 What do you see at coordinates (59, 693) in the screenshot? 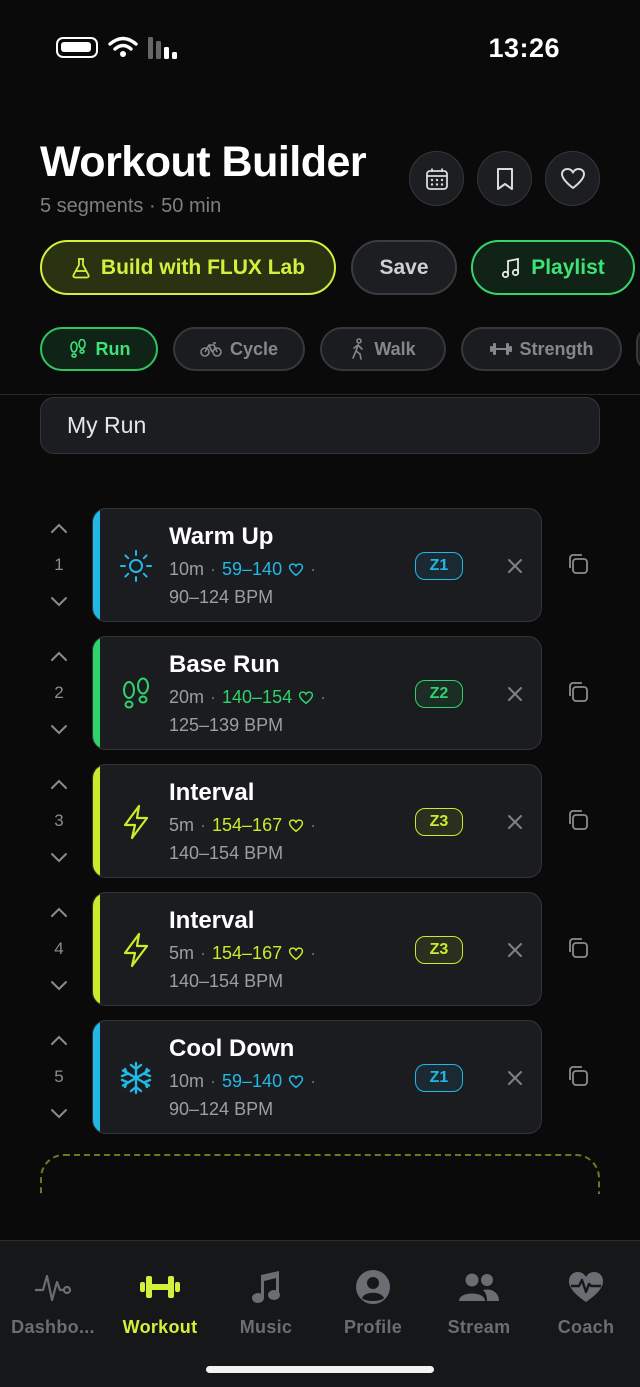
I see `reorder-controls: 2` at bounding box center [59, 693].